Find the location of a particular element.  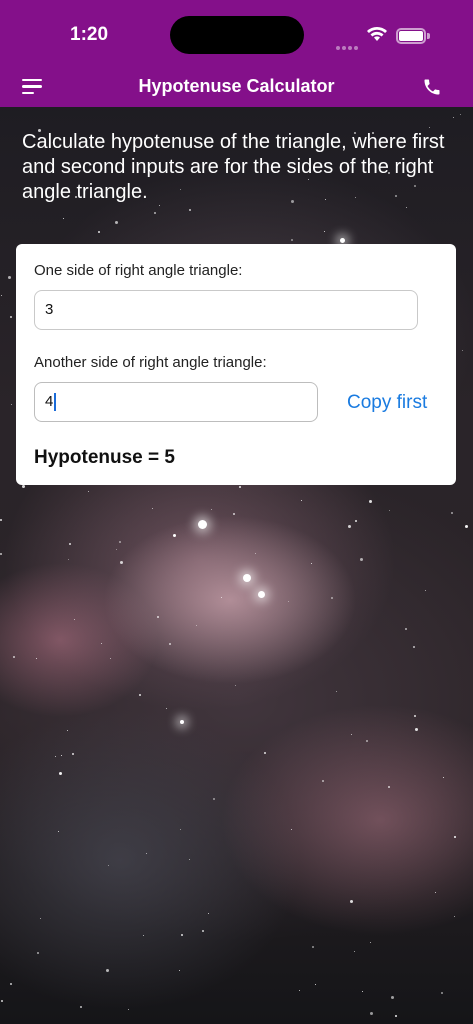

side1-value: 3 is located at coordinates (49, 309).